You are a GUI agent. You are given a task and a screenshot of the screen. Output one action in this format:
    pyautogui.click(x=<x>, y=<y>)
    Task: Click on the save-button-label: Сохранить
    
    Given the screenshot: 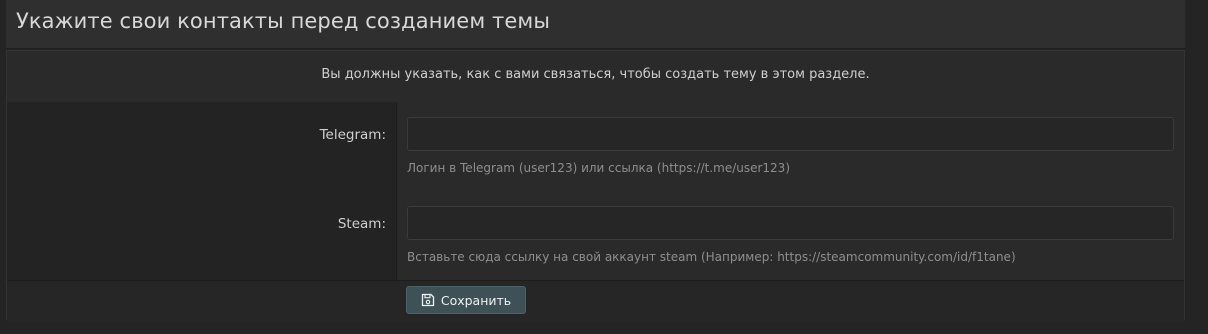 What is the action you would take?
    pyautogui.click(x=476, y=300)
    